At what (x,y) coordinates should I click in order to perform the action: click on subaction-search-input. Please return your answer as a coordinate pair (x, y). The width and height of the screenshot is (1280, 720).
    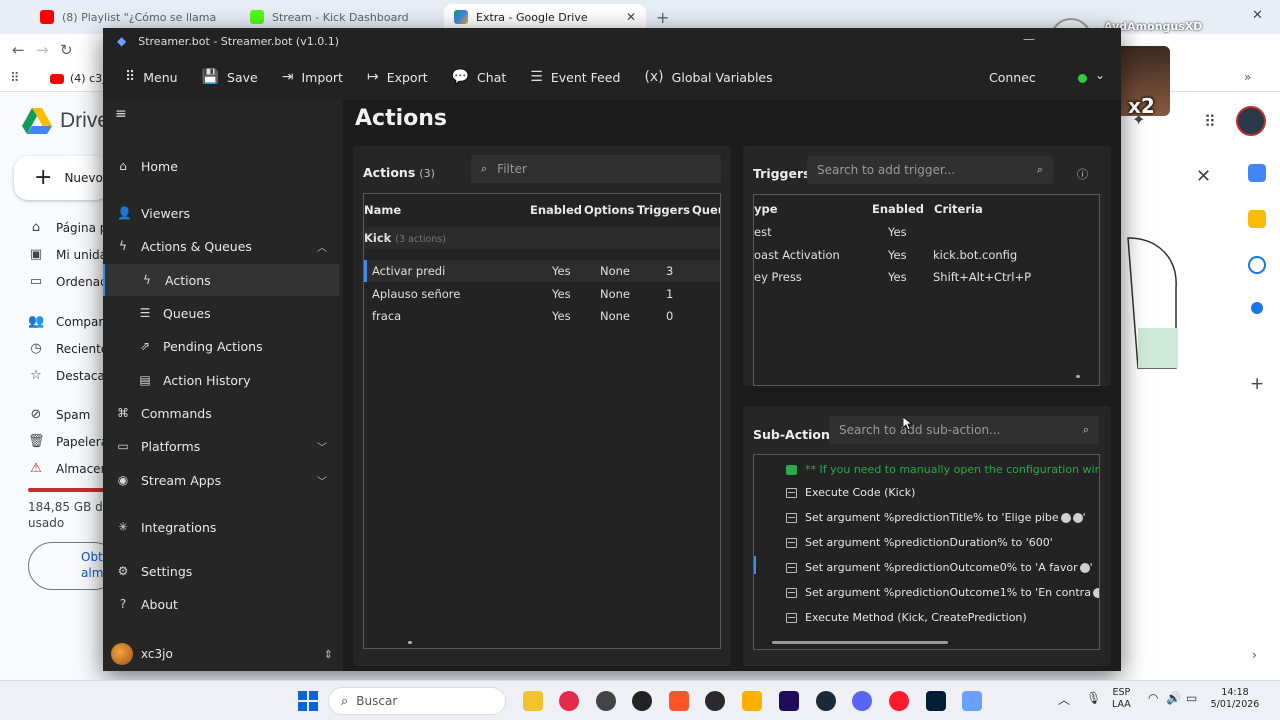
    Looking at the image, I should click on (961, 430).